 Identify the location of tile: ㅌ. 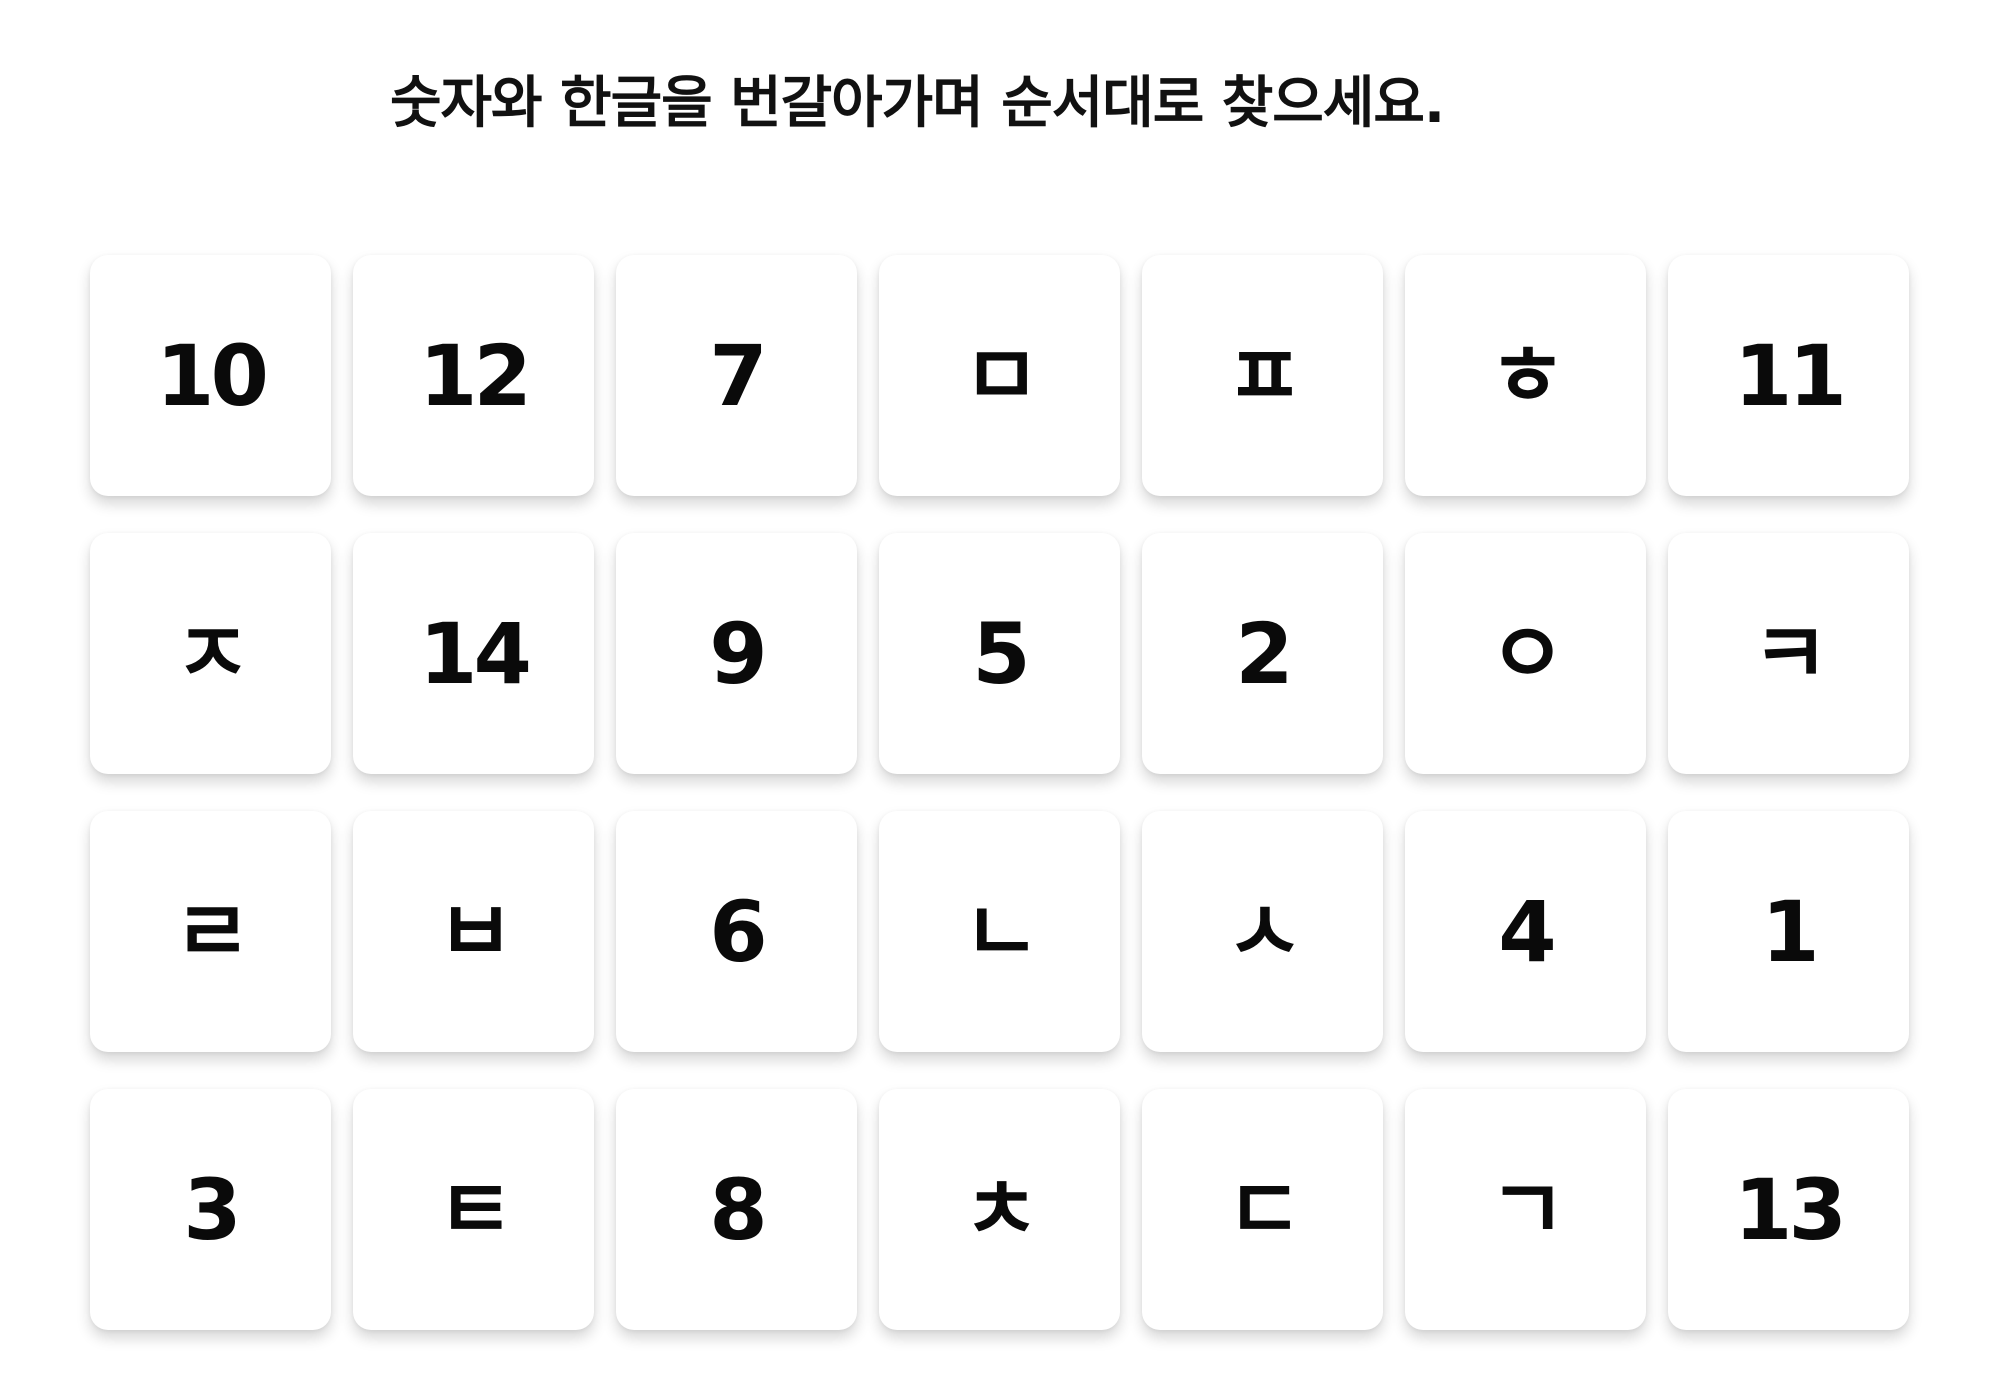
(473, 1209).